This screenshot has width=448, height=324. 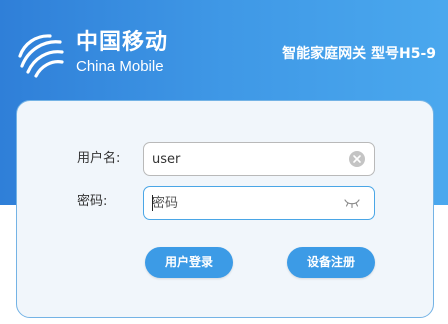 What do you see at coordinates (152, 203) in the screenshot?
I see `text-cursor` at bounding box center [152, 203].